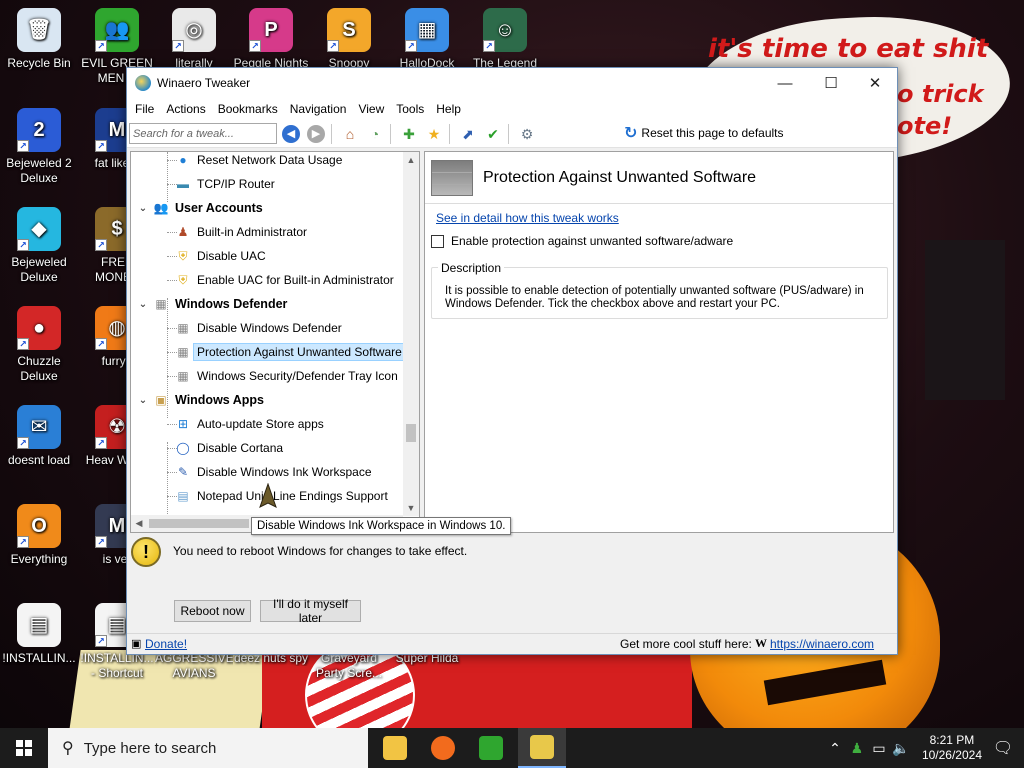 The height and width of the screenshot is (768, 1024). Describe the element at coordinates (139, 523) in the screenshot. I see `scroll-left-icon: ◀` at that location.